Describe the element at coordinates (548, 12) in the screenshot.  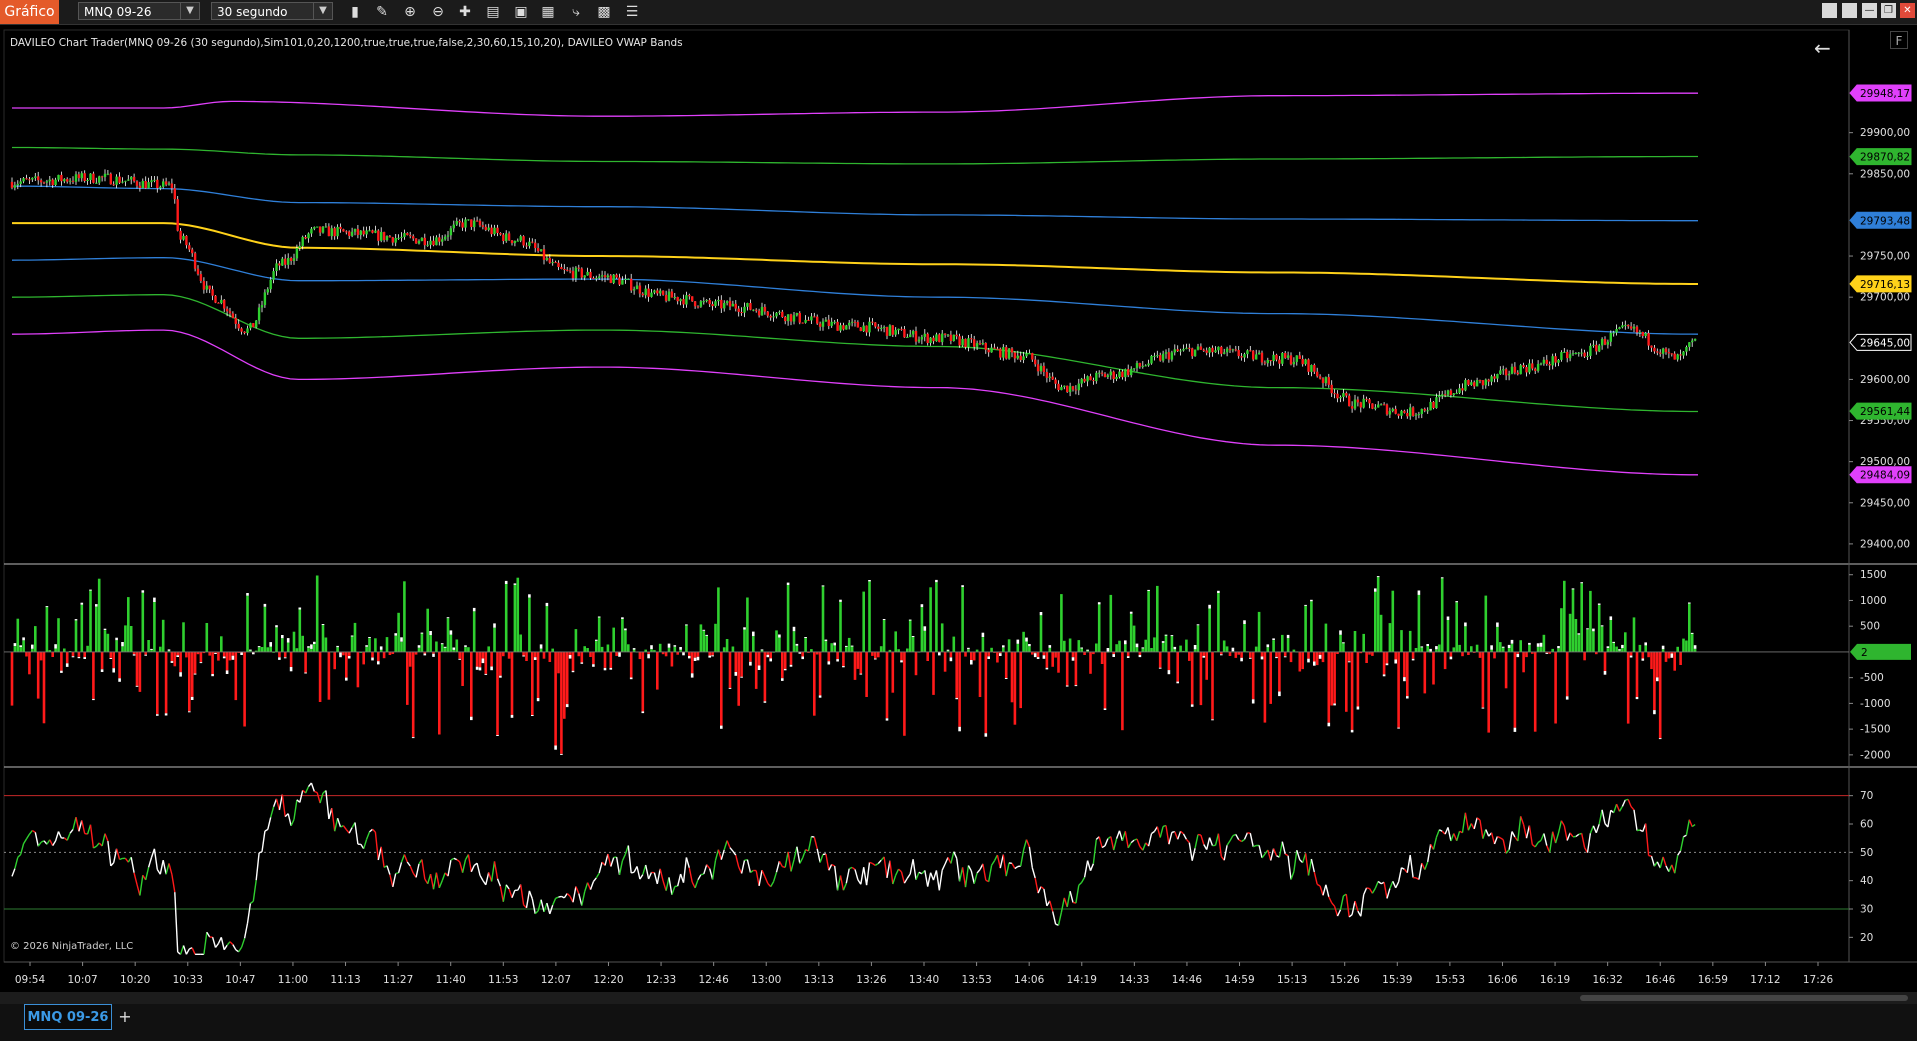
I see `template-icon: ▦` at that location.